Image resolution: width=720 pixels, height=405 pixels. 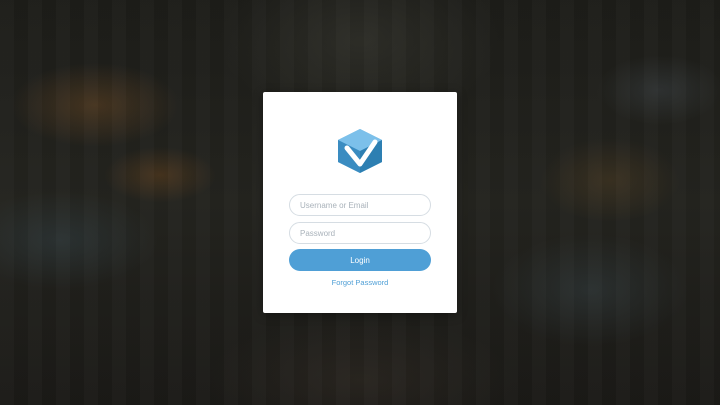 I want to click on hexagon-check-logo-icon, so click(x=360, y=151).